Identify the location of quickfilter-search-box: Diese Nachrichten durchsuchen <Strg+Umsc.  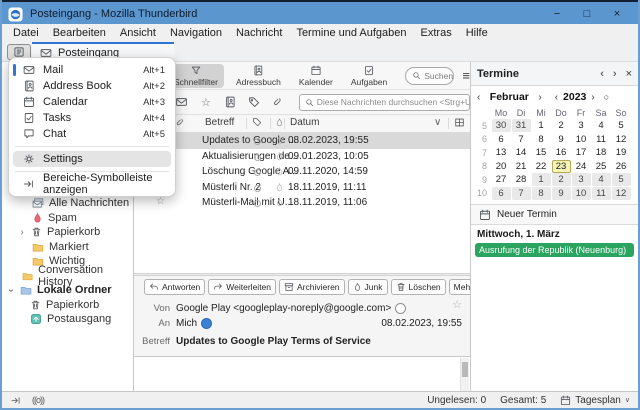
(384, 102).